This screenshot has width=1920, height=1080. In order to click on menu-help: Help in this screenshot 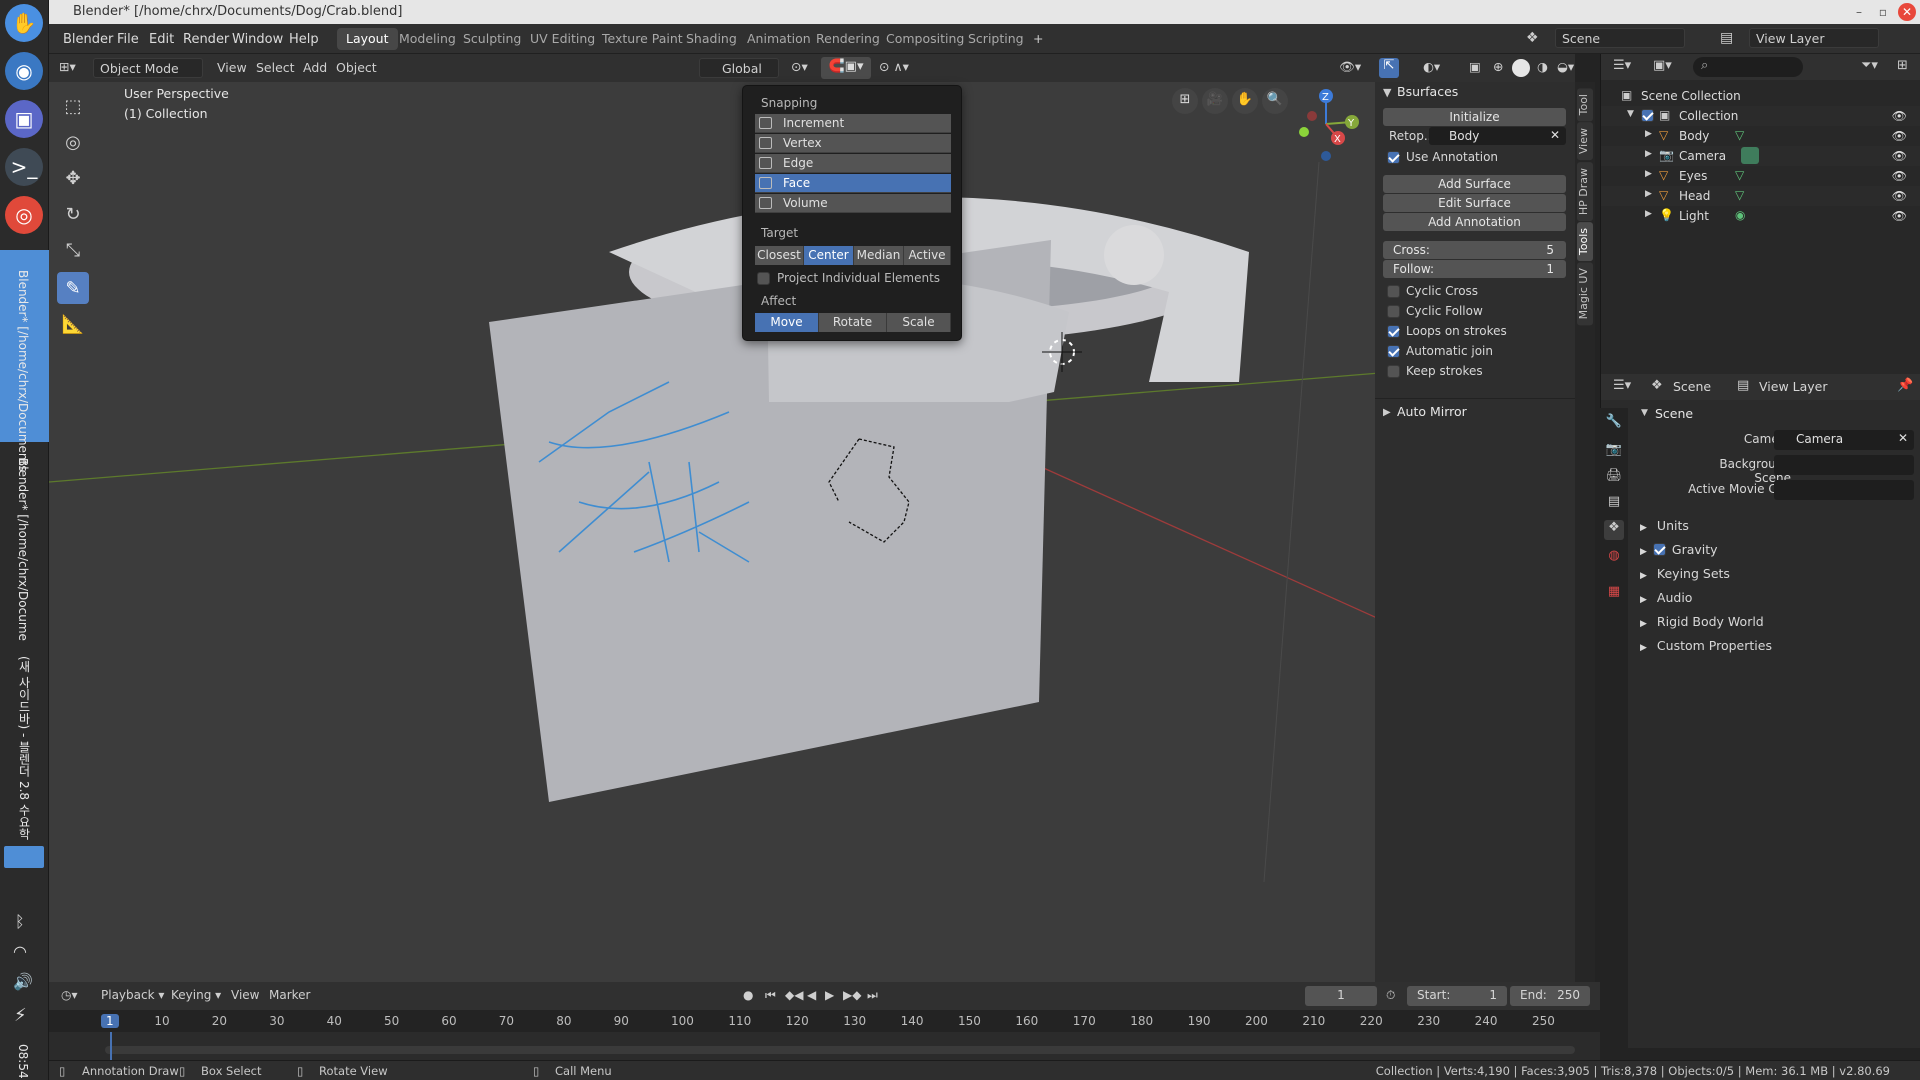, I will do `click(304, 39)`.